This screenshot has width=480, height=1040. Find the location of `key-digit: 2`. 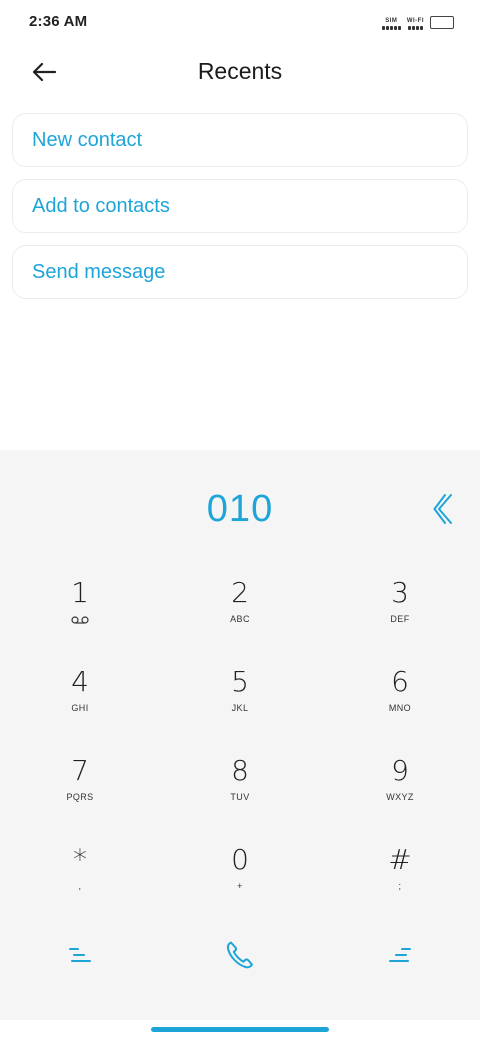

key-digit: 2 is located at coordinates (240, 592).